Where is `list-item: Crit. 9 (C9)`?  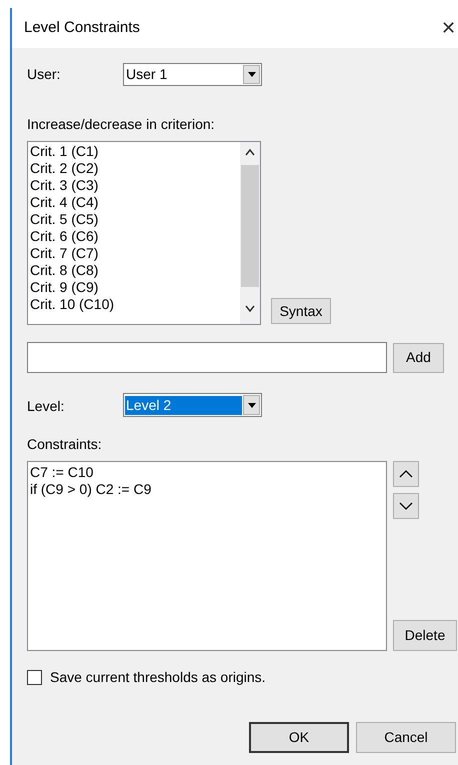 list-item: Crit. 9 (C9) is located at coordinates (135, 287).